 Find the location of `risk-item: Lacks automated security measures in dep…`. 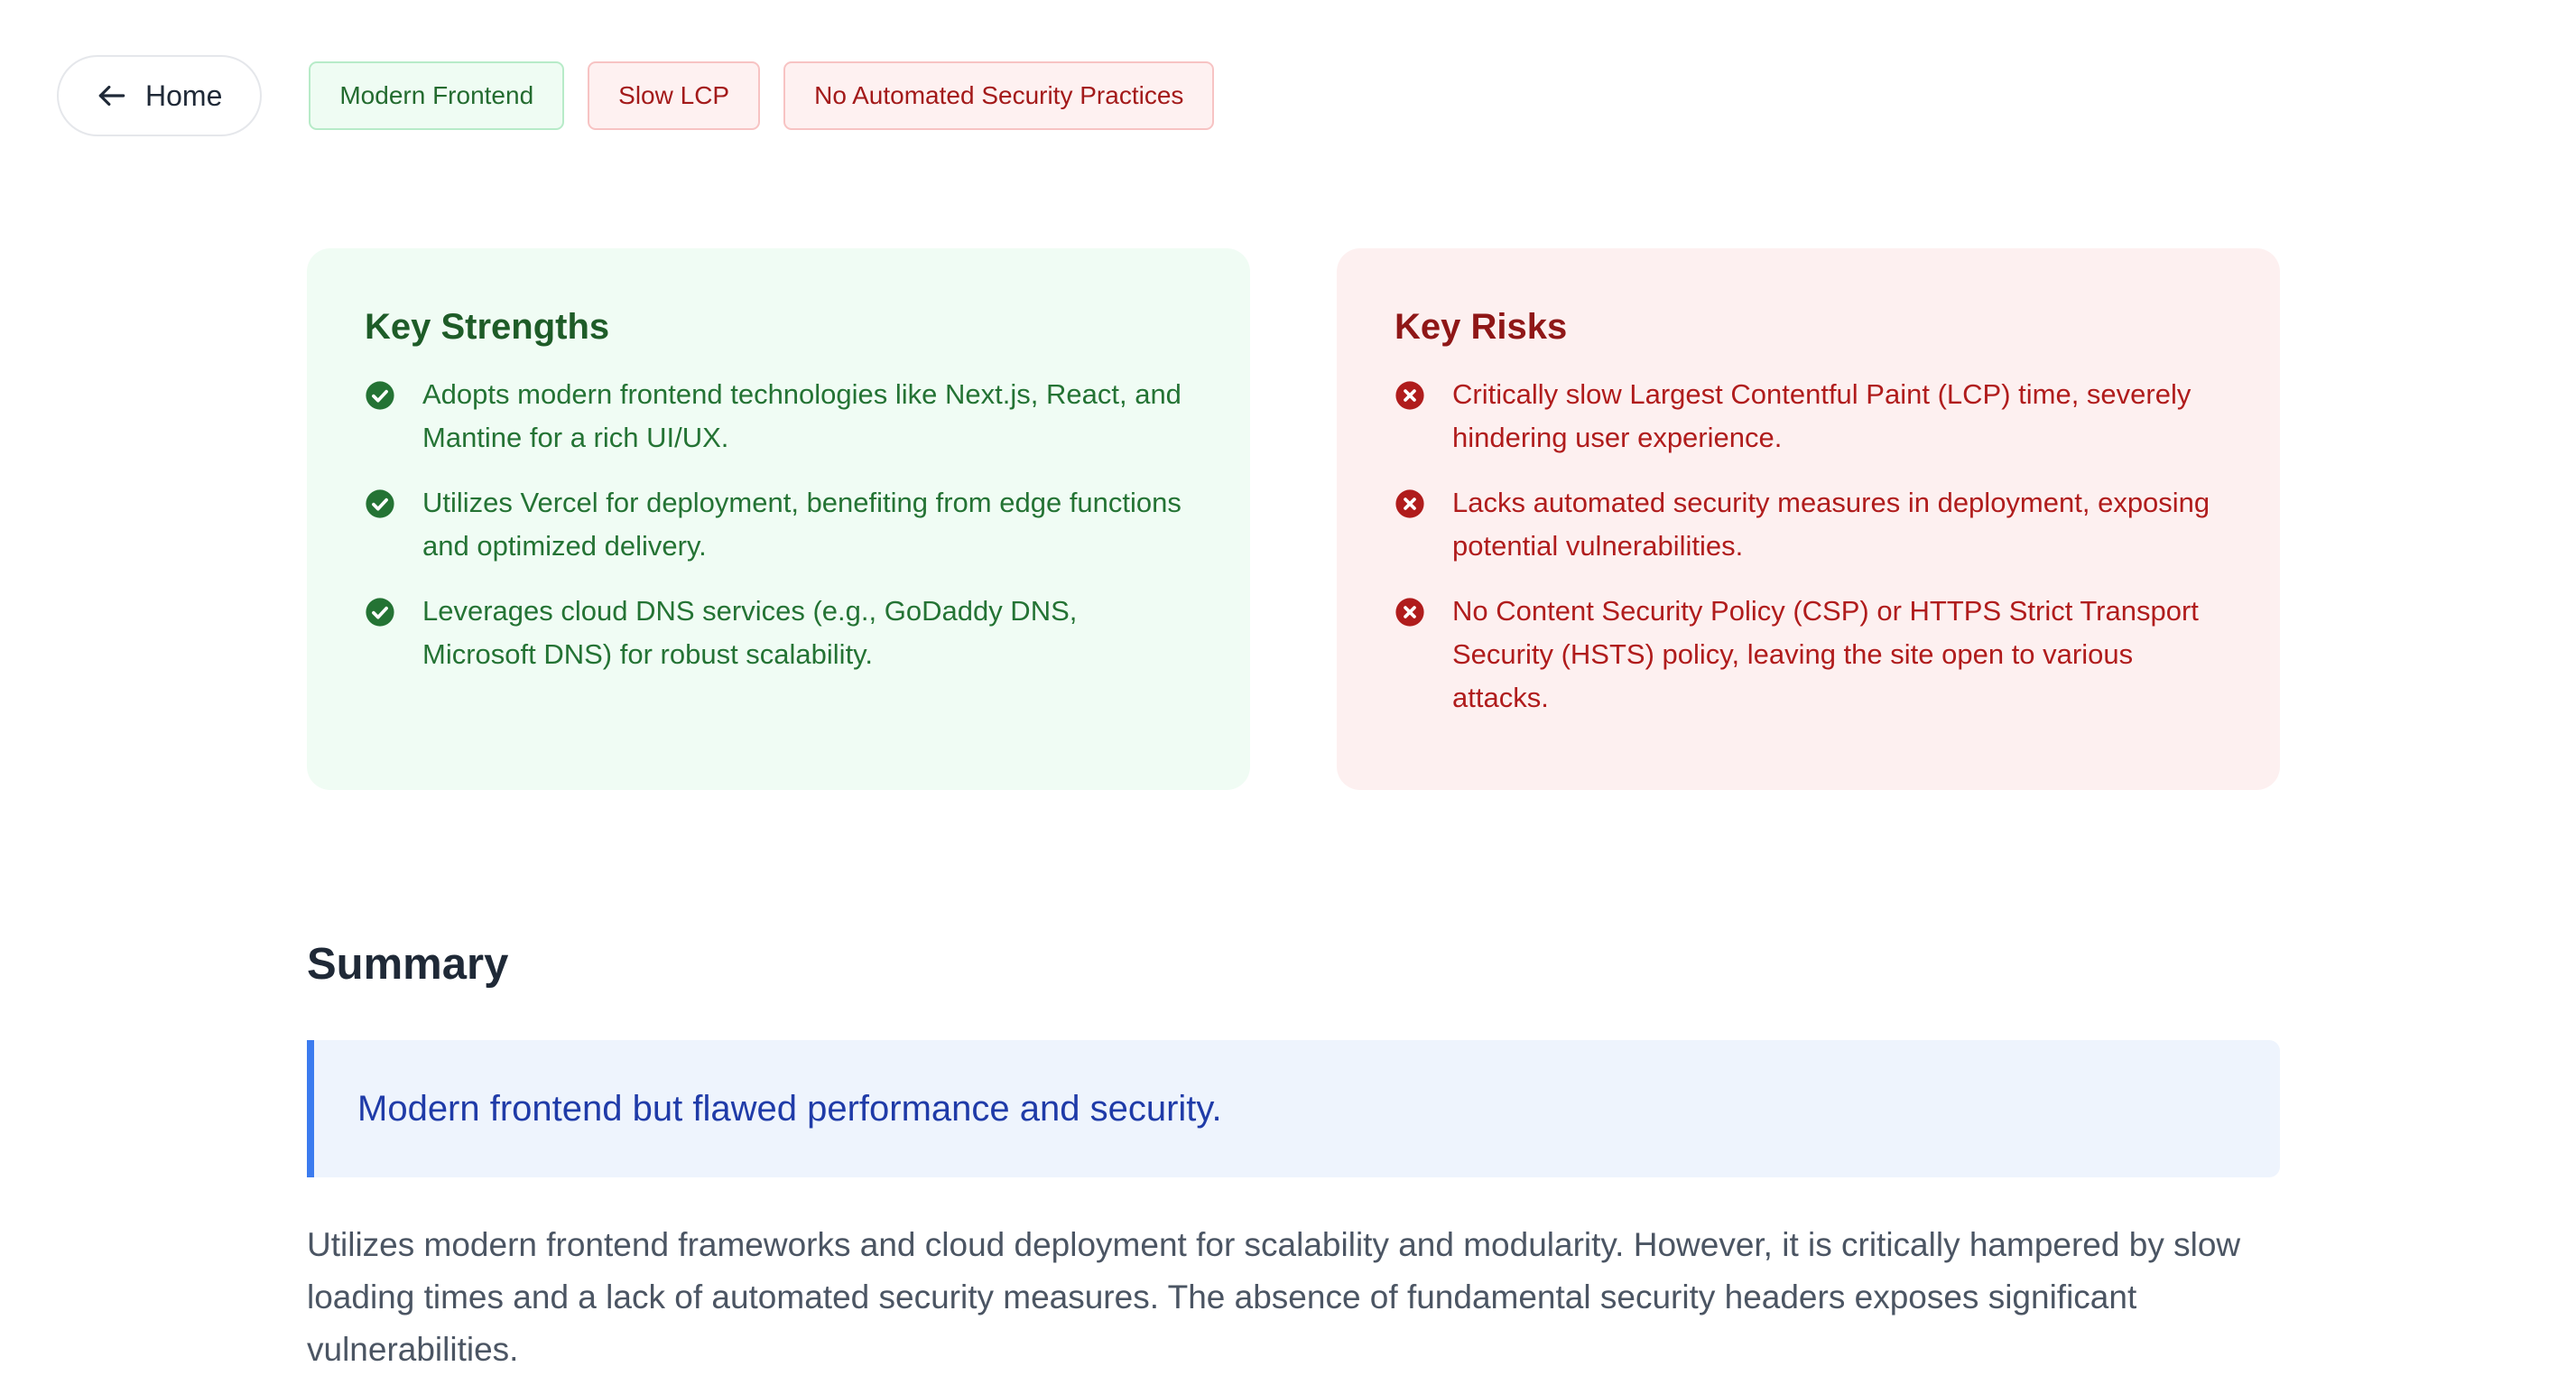

risk-item: Lacks automated security measures in dep… is located at coordinates (1808, 524).